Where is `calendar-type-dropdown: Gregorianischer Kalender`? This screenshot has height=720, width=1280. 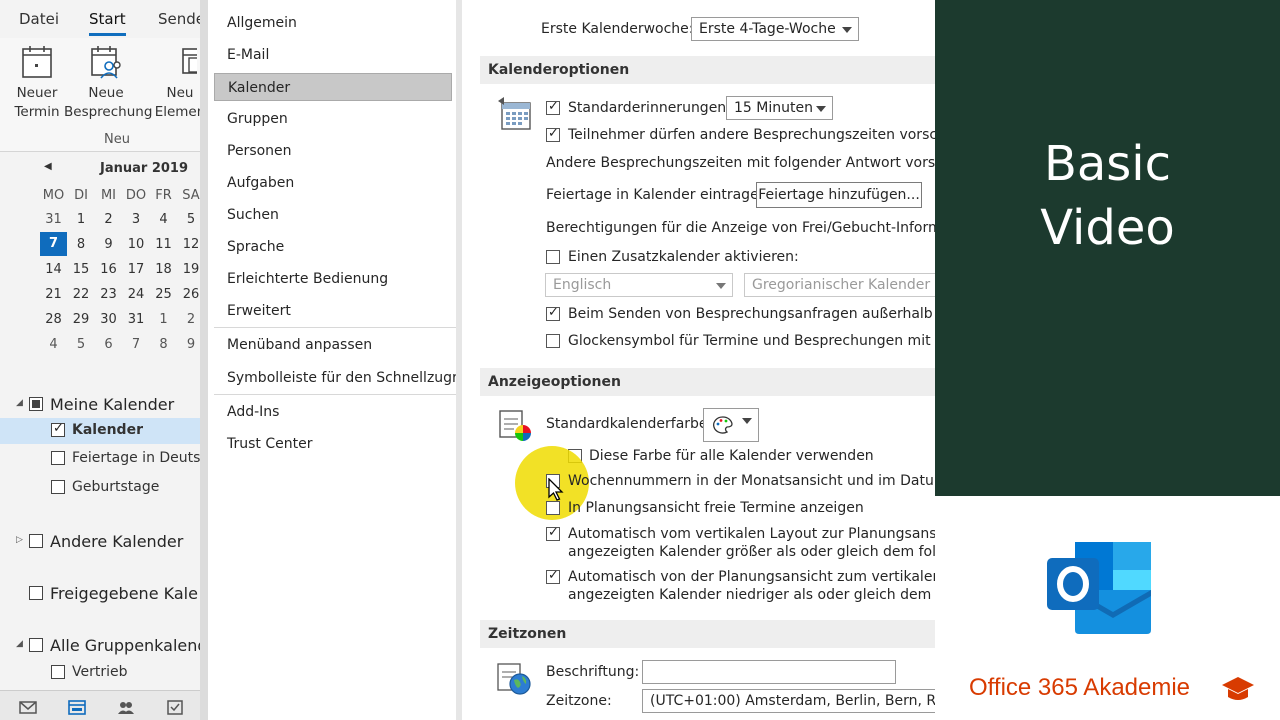 calendar-type-dropdown: Gregorianischer Kalender is located at coordinates (840, 285).